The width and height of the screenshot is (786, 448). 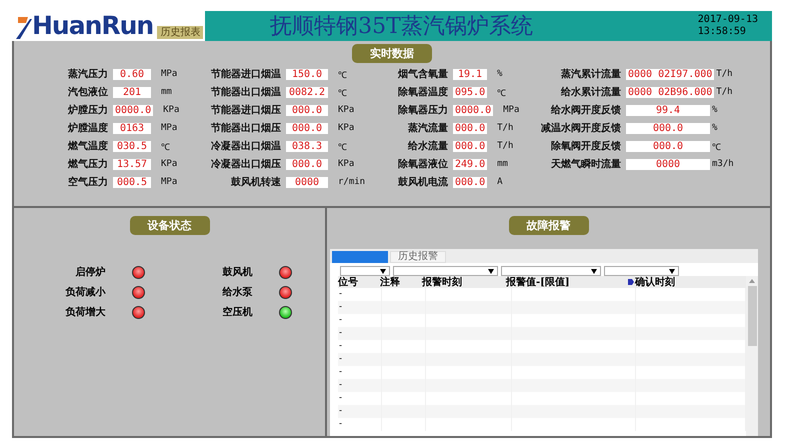 I want to click on value-readout: 150.0, so click(x=307, y=74).